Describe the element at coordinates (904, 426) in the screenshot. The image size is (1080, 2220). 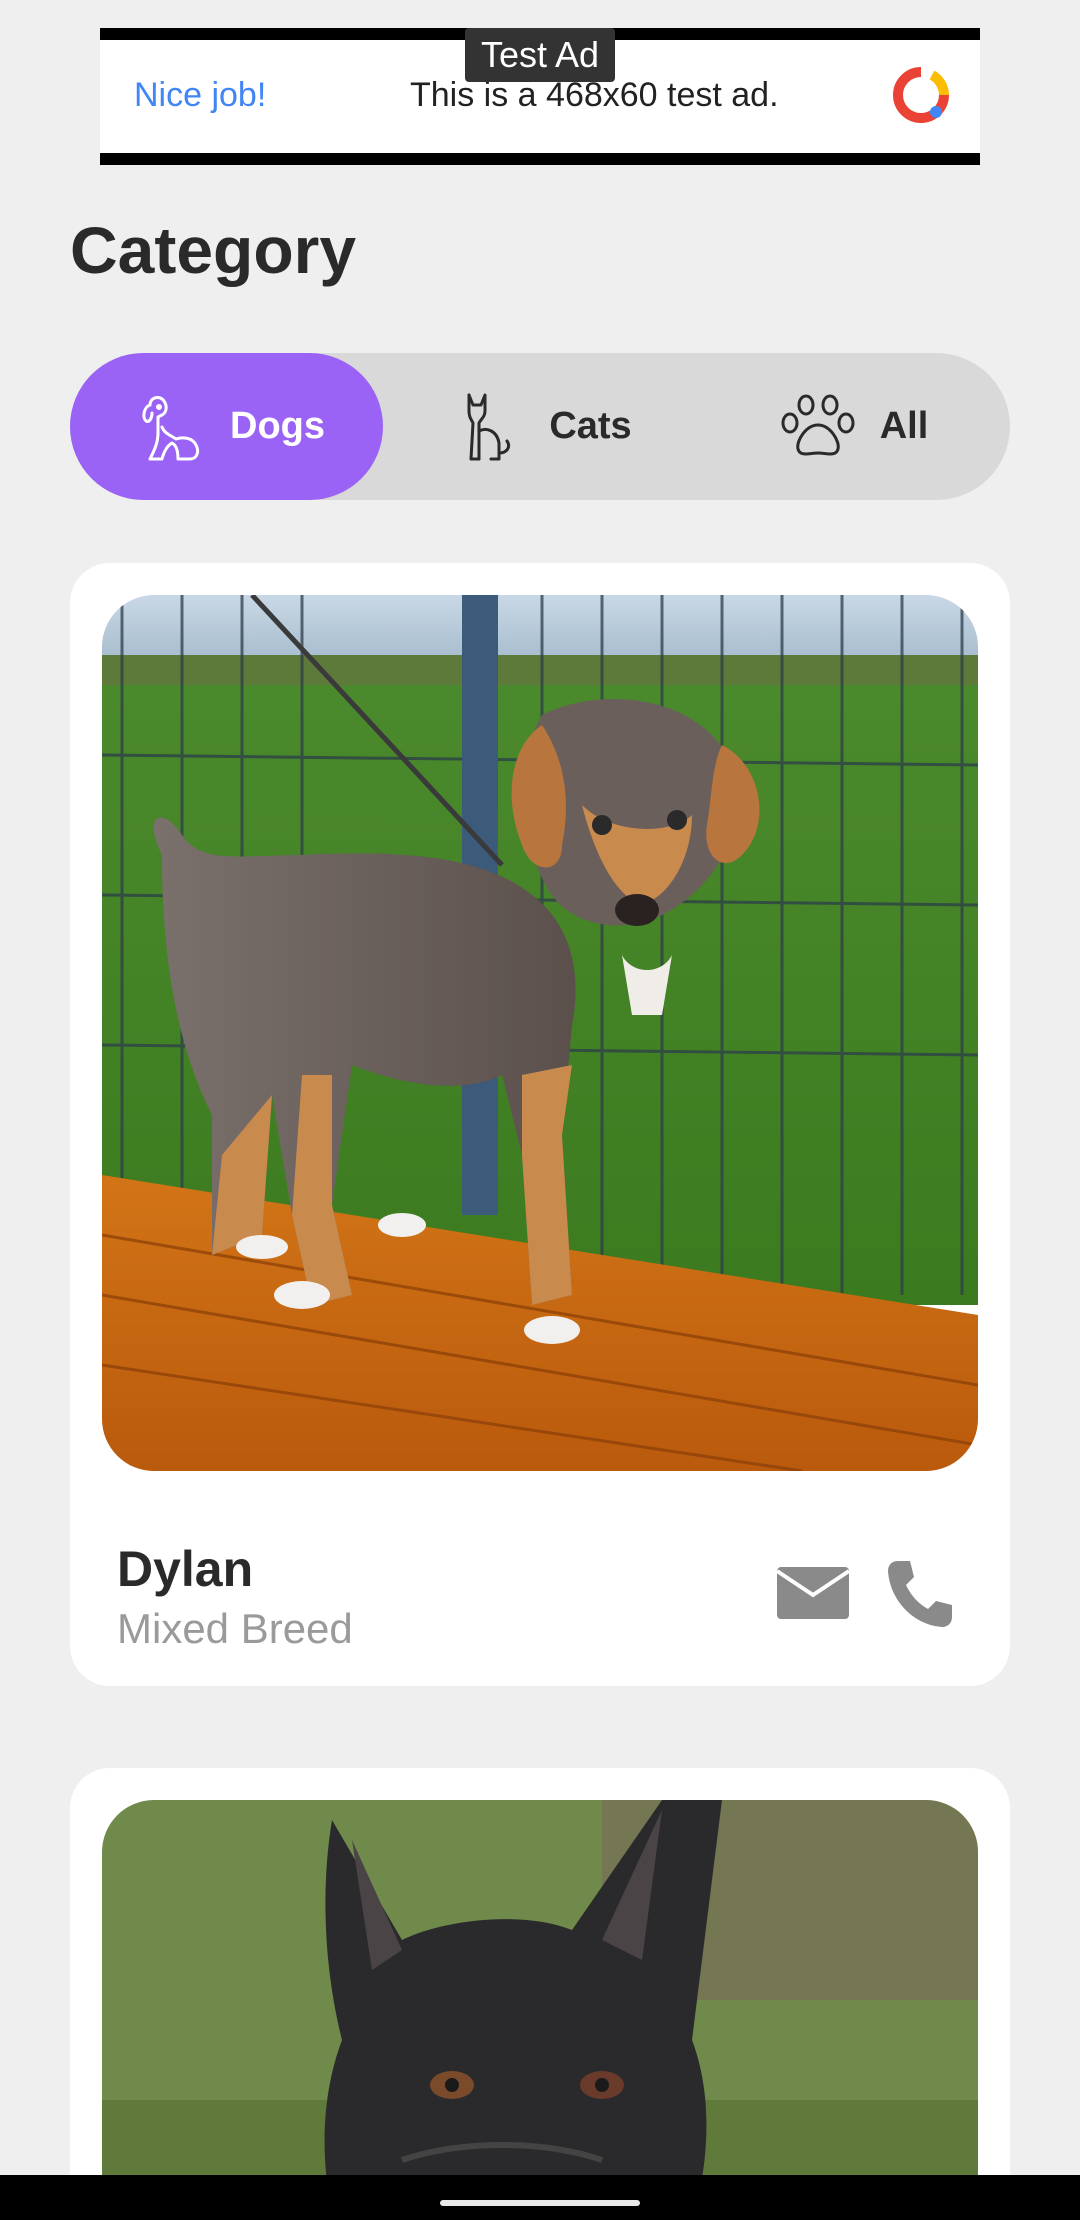
I see `tab-all-label: All` at that location.